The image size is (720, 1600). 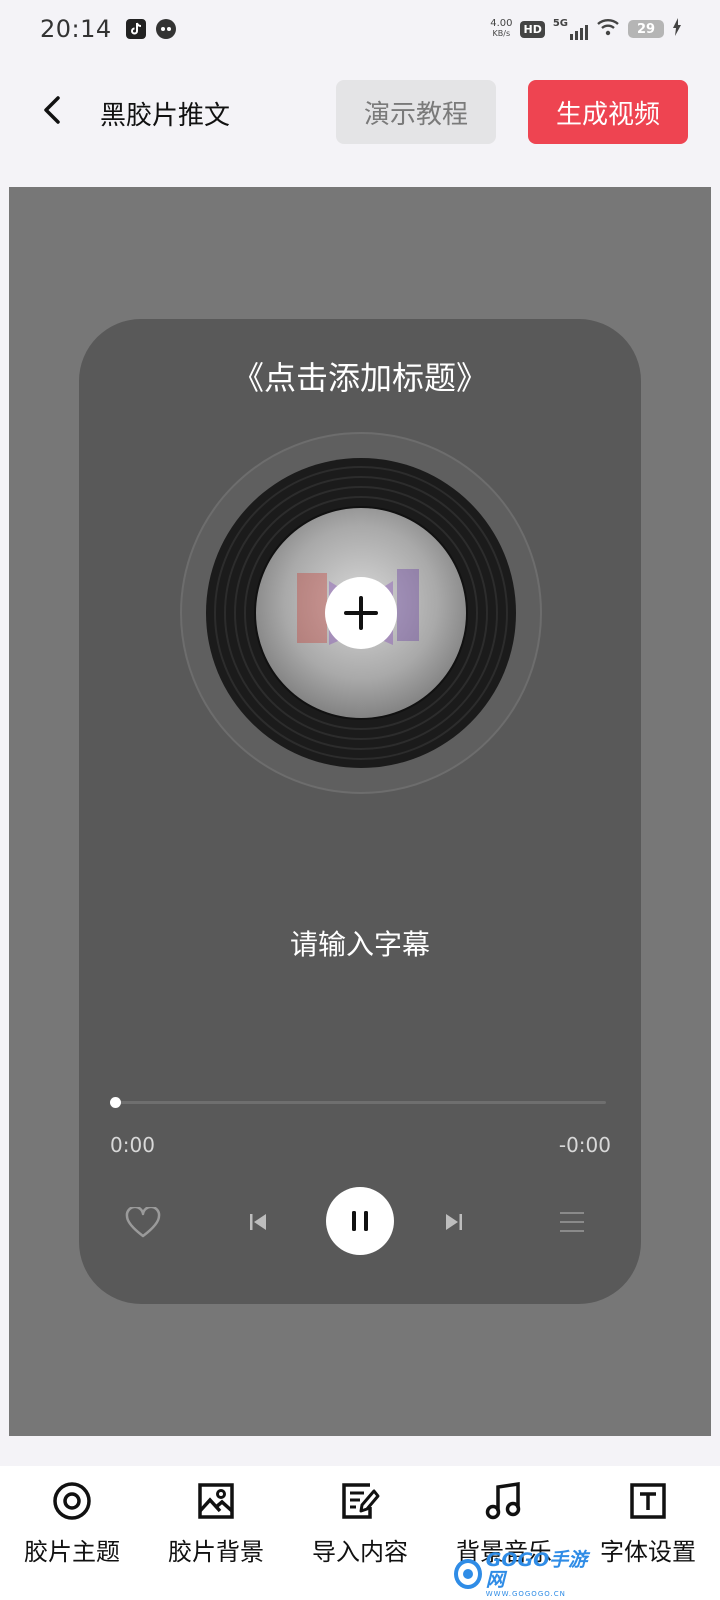 What do you see at coordinates (72, 1501) in the screenshot?
I see `target-icon` at bounding box center [72, 1501].